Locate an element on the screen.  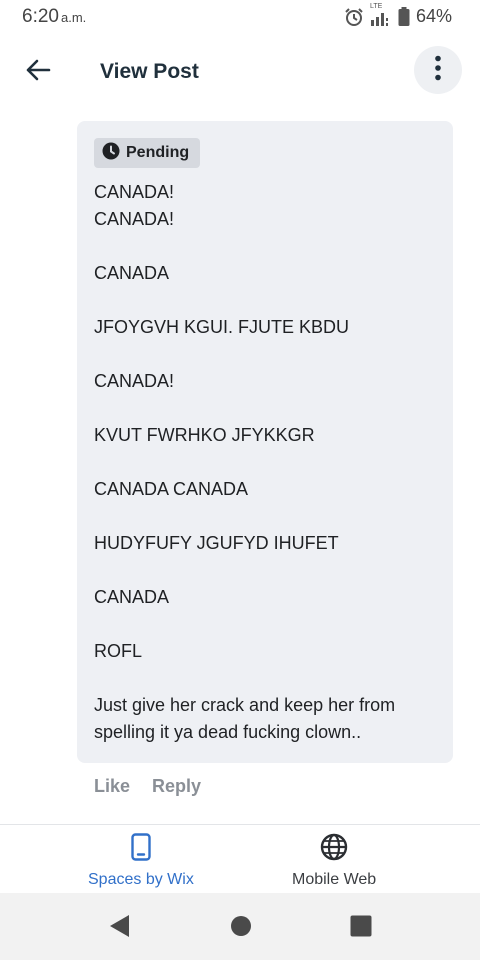
network-type-label: LTE is located at coordinates (376, 6).